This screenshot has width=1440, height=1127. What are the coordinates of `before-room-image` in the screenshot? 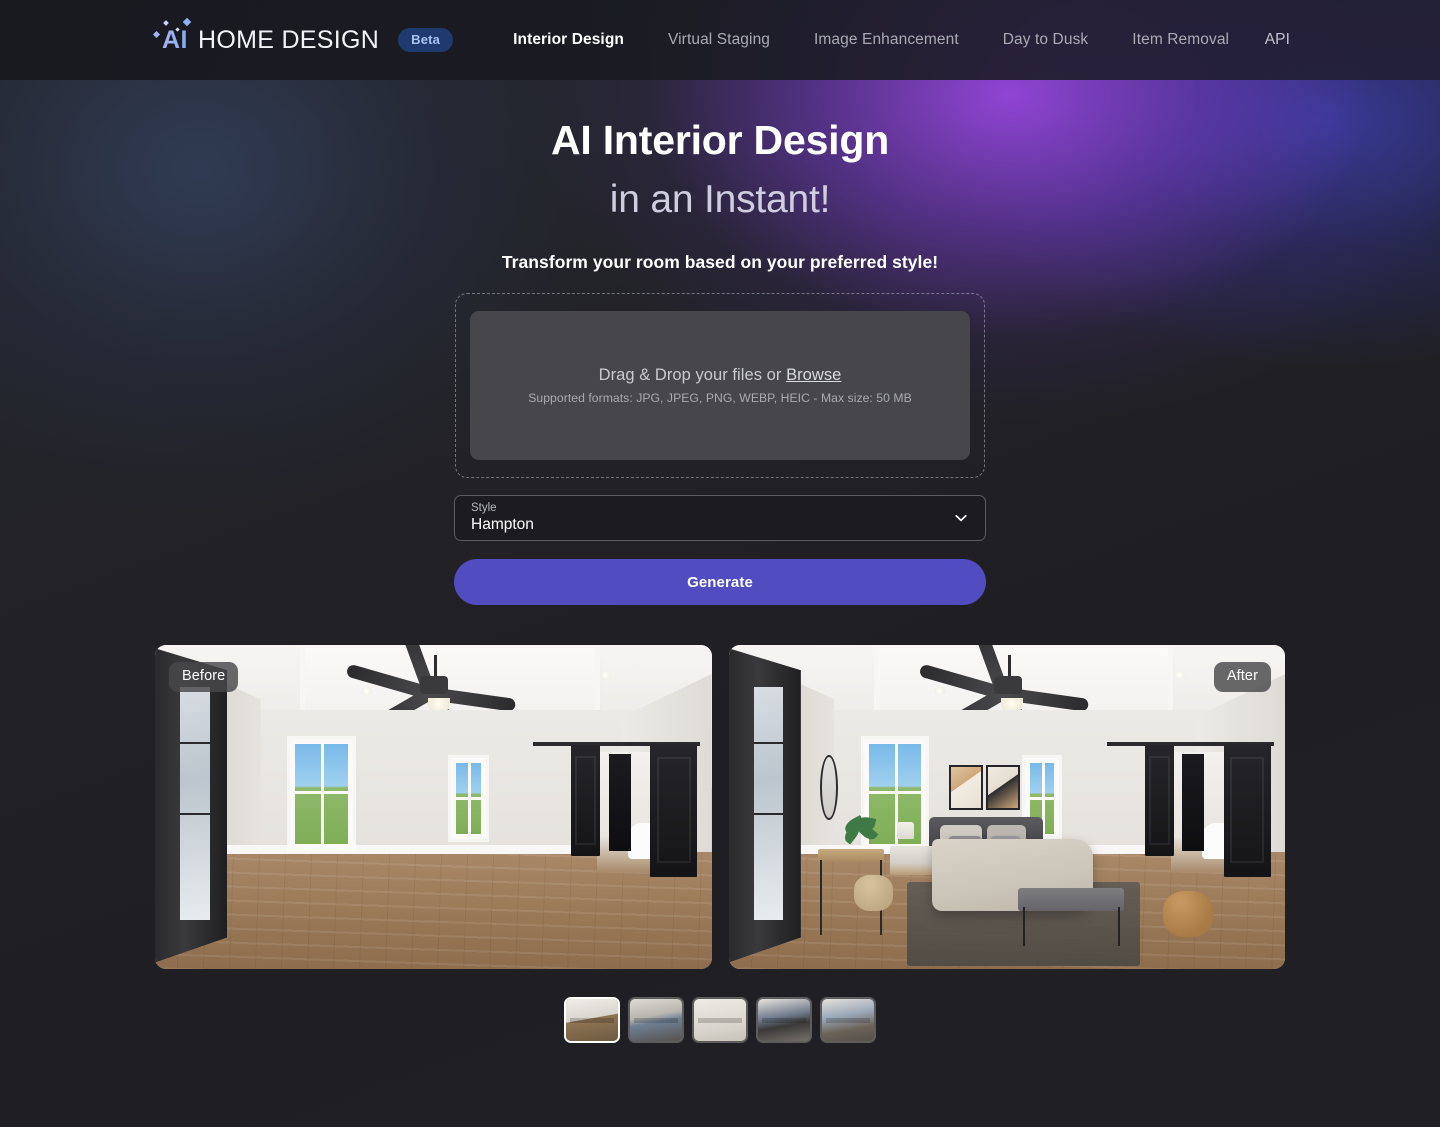 It's located at (433, 807).